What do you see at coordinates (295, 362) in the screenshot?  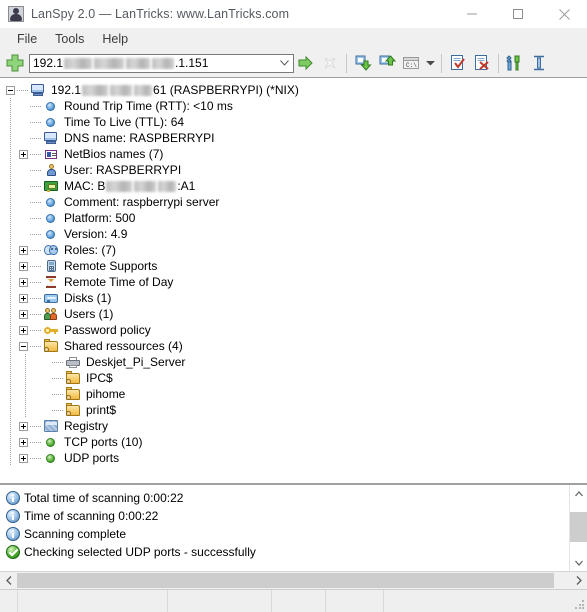 I see `tree-node: Deskjet_Pi_Server` at bounding box center [295, 362].